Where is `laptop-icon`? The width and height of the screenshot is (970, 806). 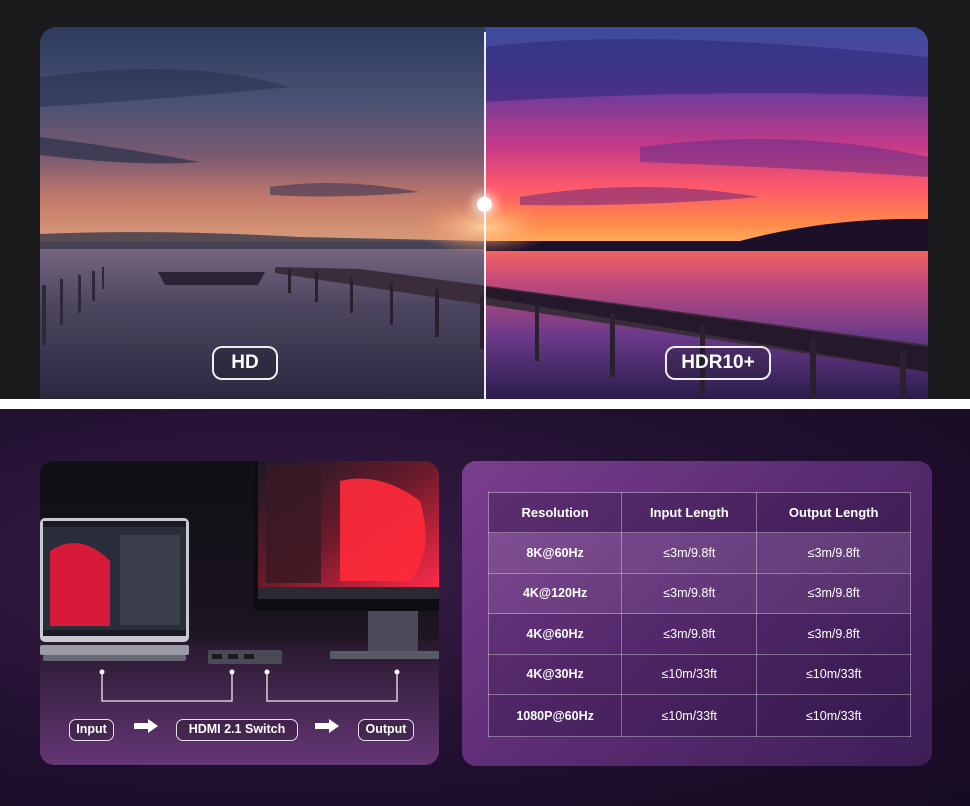 laptop-icon is located at coordinates (114, 589).